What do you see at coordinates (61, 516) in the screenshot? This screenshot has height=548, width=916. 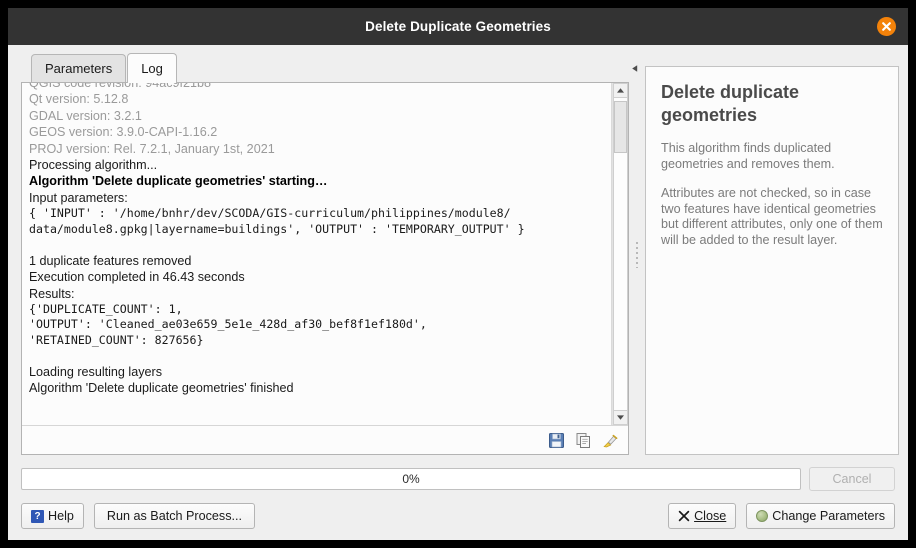 I see `help-button-label: Help` at bounding box center [61, 516].